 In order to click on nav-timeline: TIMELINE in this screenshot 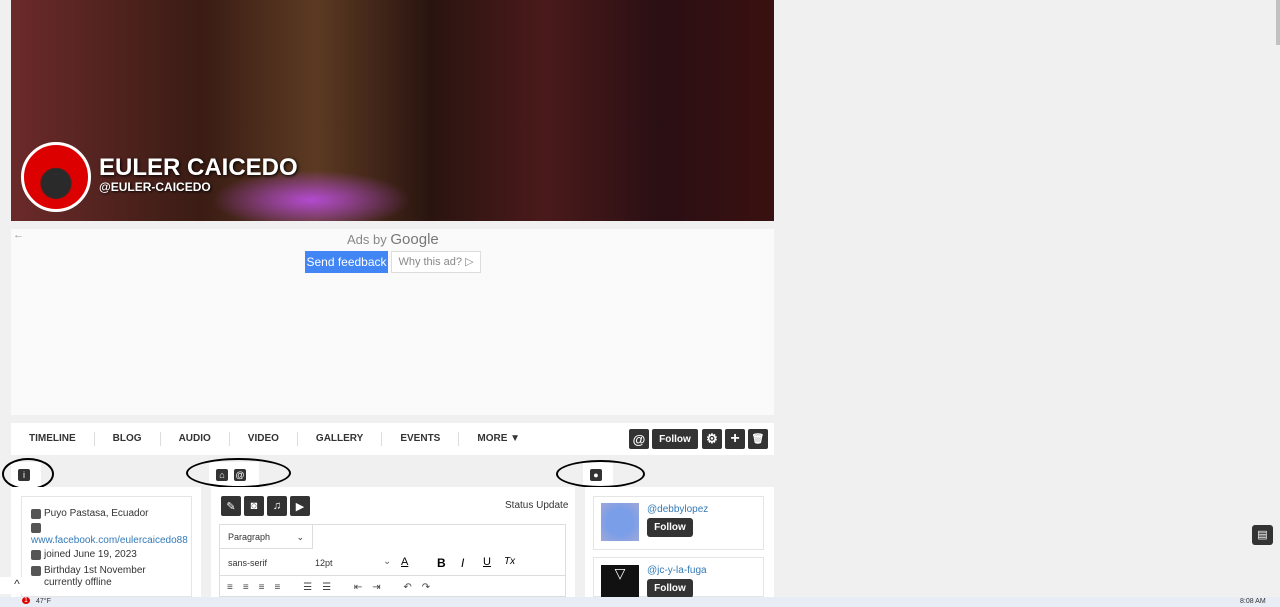, I will do `click(53, 439)`.